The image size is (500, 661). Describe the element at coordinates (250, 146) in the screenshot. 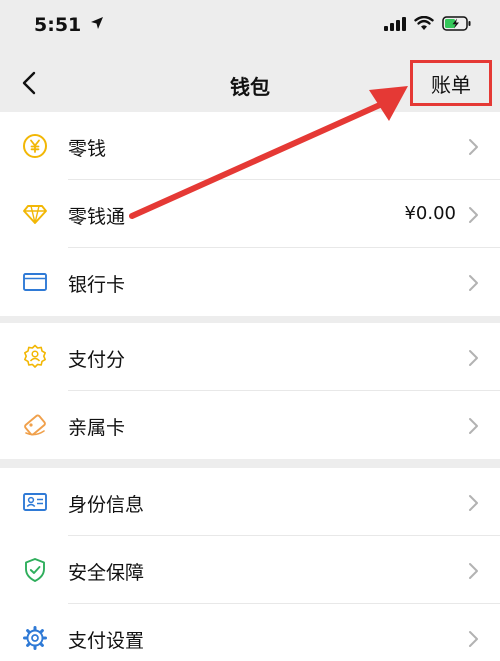

I see `list-item-change: 零钱` at that location.